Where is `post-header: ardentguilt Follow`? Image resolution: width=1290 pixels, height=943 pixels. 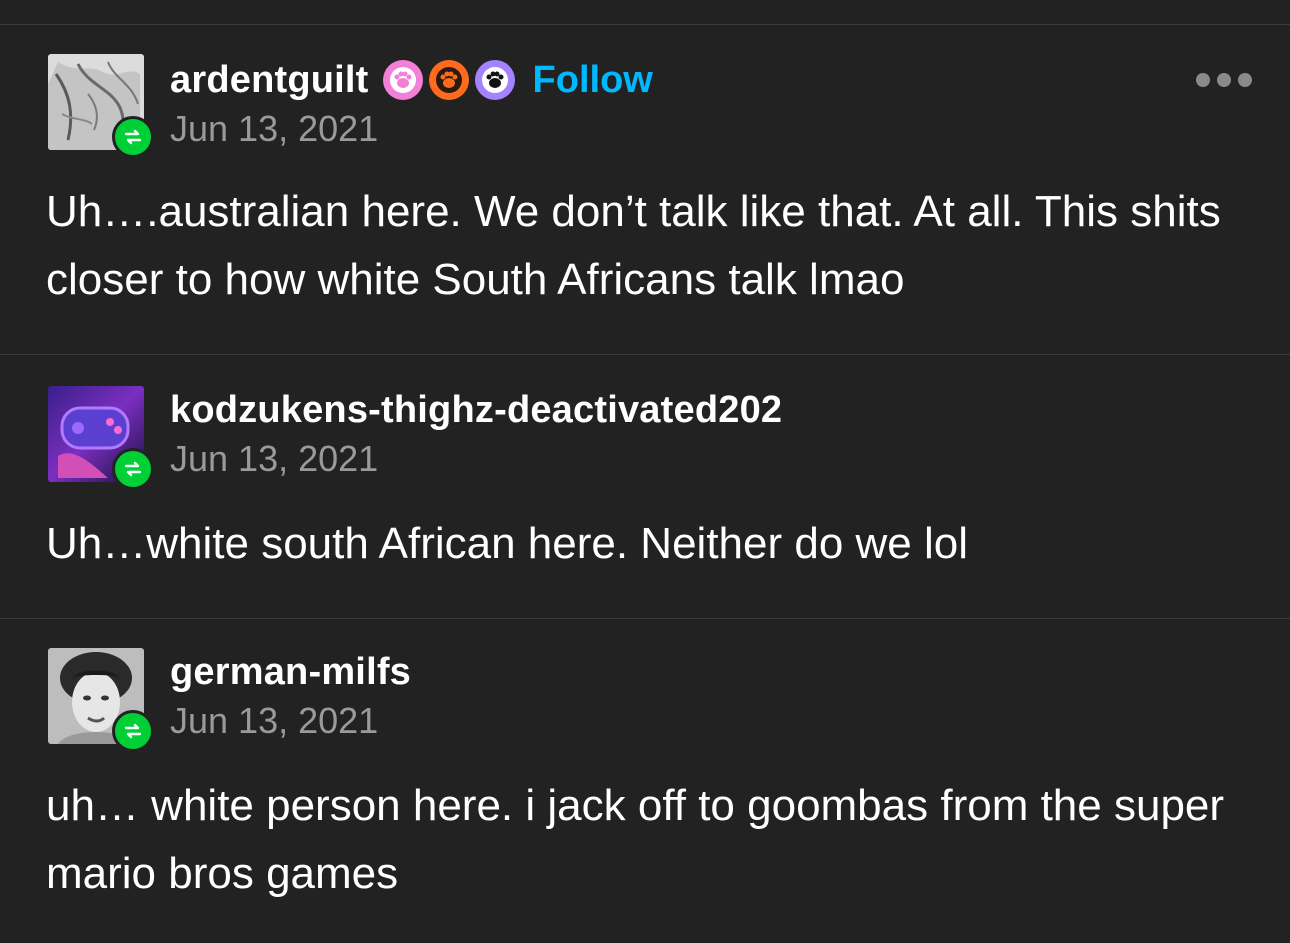
post-header: ardentguilt Follow is located at coordinates (411, 80).